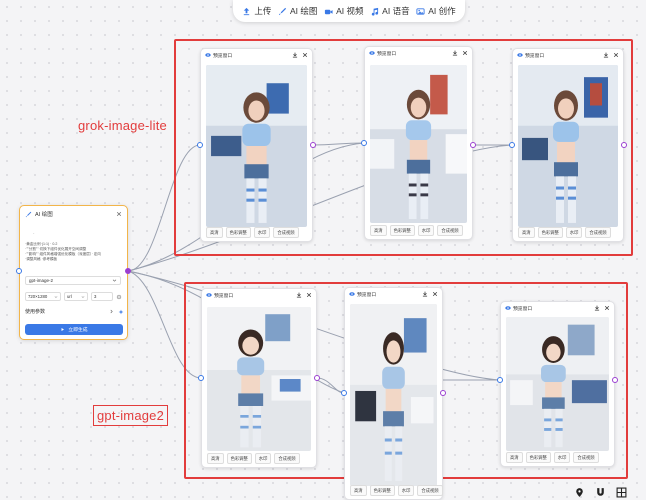 This screenshot has width=646, height=500. I want to click on node-output-port, so click(128, 271).